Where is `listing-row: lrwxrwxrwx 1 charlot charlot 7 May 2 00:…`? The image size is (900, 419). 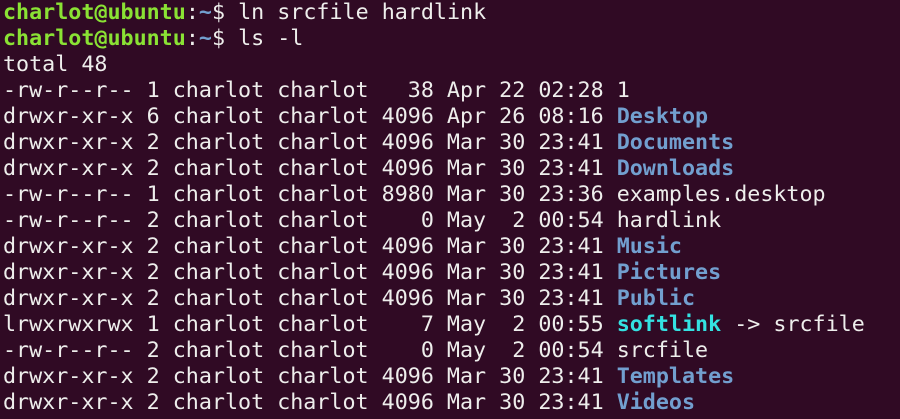 listing-row: lrwxrwxrwx 1 charlot charlot 7 May 2 00:… is located at coordinates (451, 325).